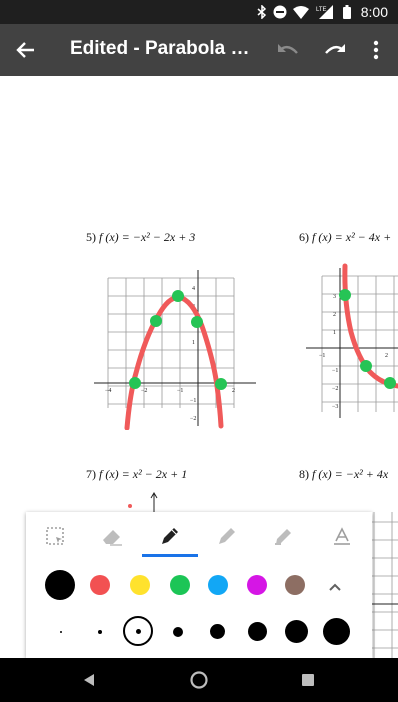 The image size is (398, 702). I want to click on status-time: 8:00, so click(374, 12).